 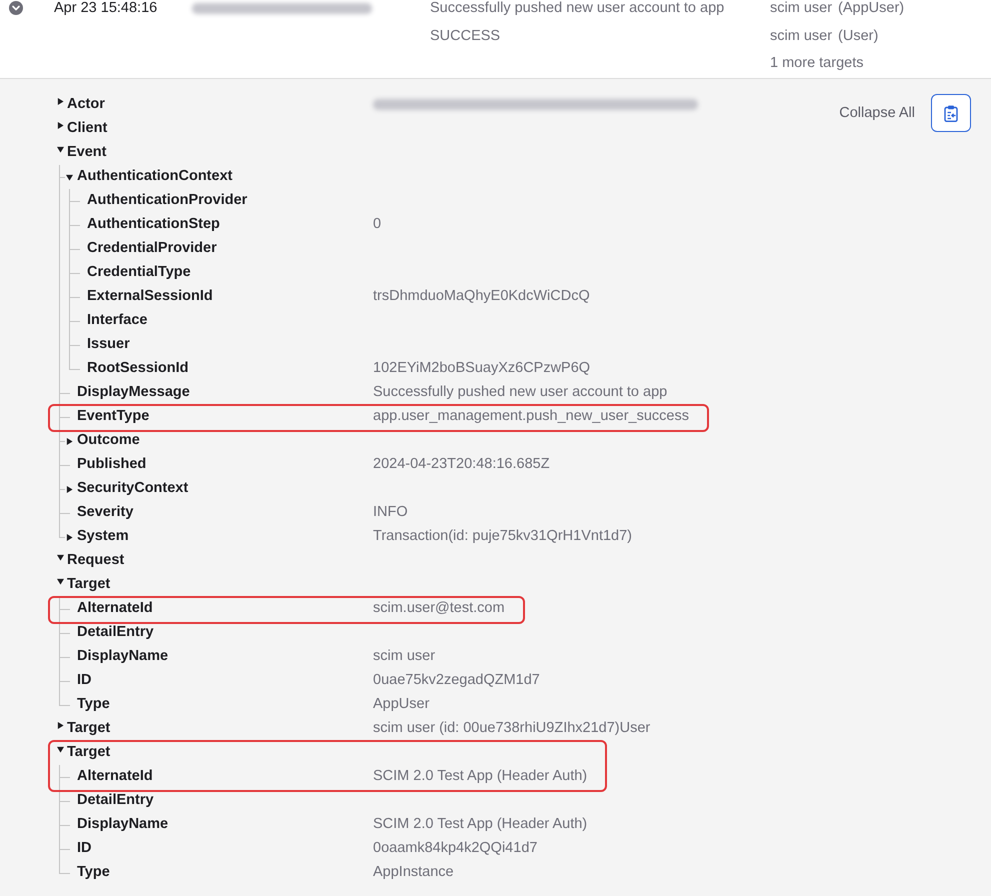 I want to click on node-label: CredentialType, so click(x=139, y=272).